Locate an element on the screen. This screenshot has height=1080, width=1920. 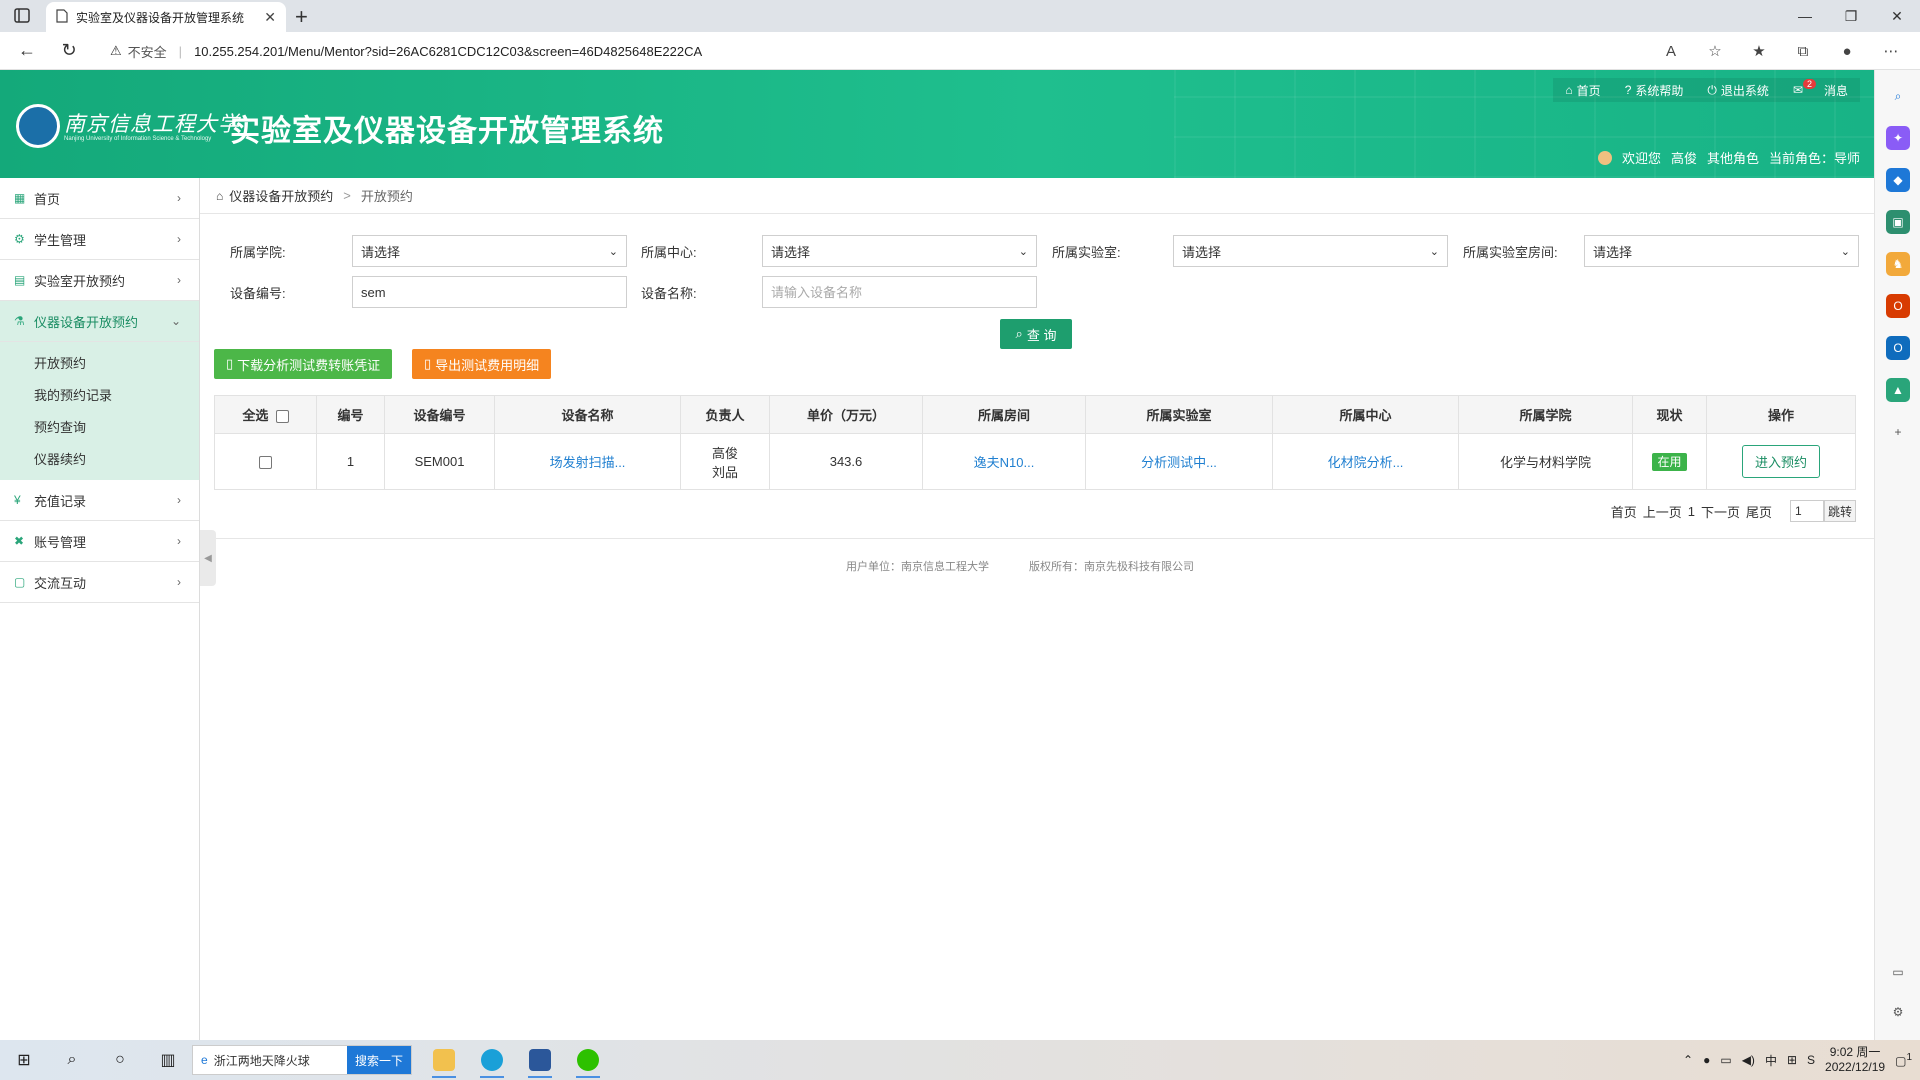
wechat-icon is located at coordinates (588, 1060).